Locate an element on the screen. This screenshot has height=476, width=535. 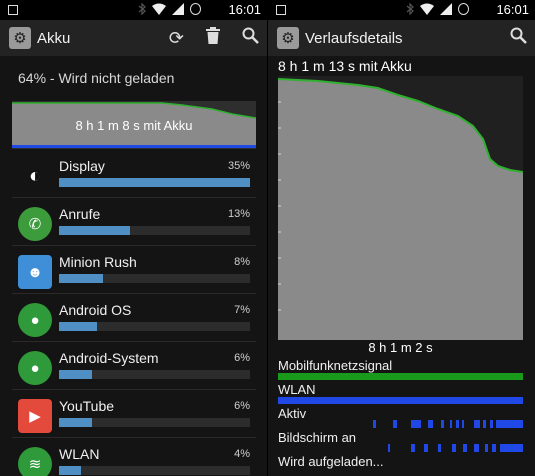
app-usage-item: ● Android-System 6% is located at coordinates (134, 366).